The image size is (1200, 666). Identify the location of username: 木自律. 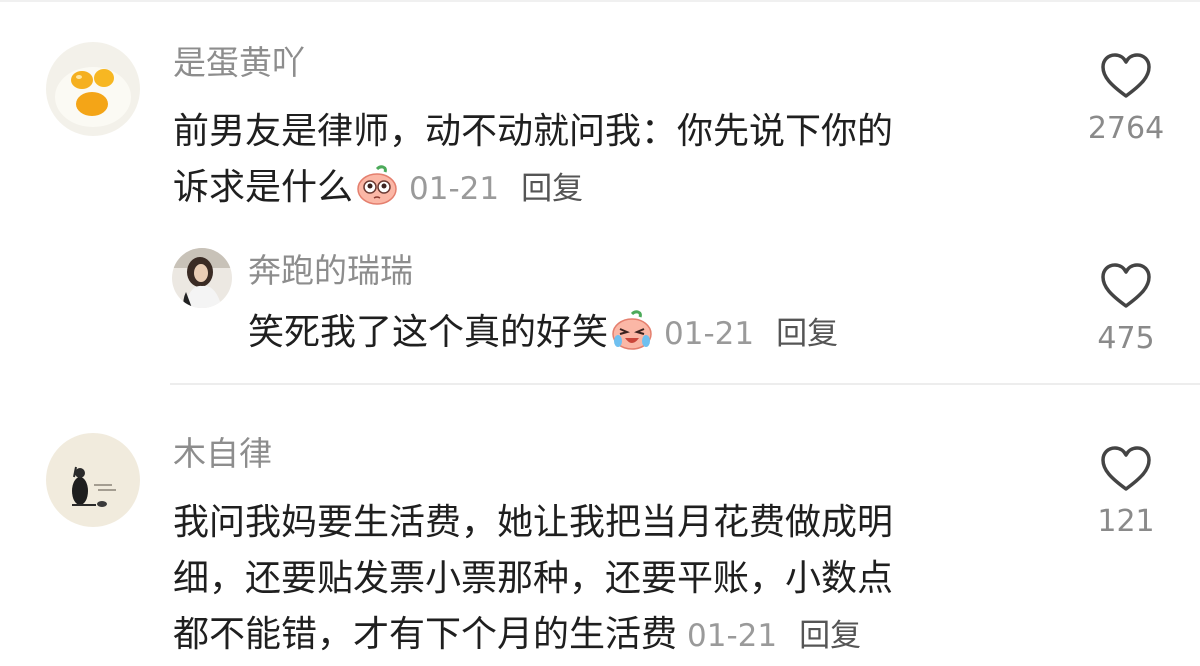
(222, 453).